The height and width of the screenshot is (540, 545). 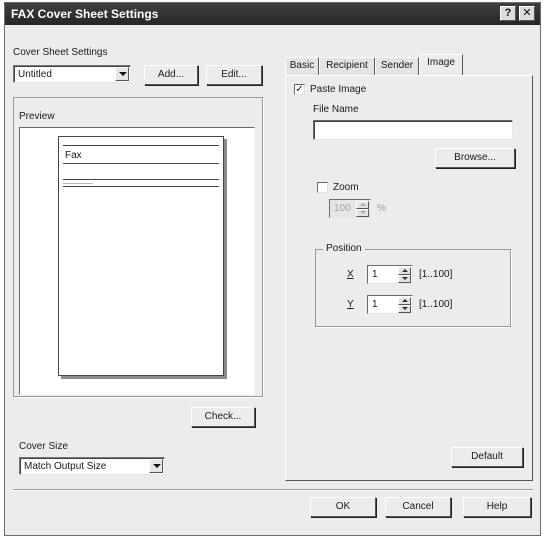 I want to click on zoom-label: Zoom, so click(x=346, y=187).